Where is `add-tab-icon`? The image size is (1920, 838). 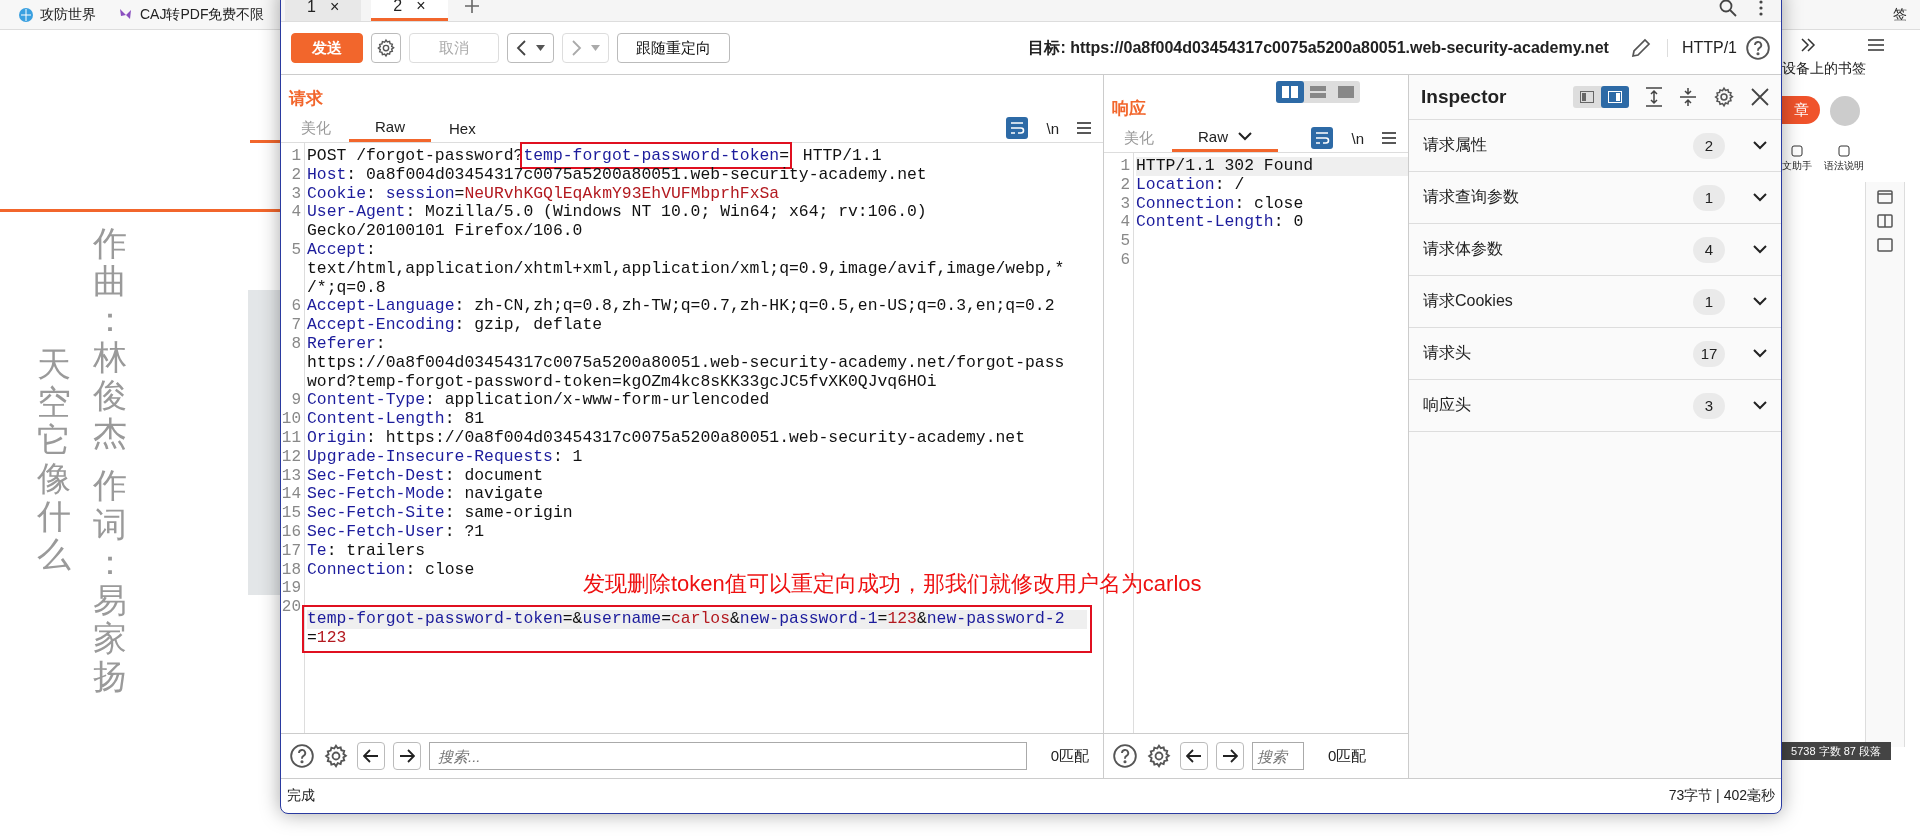 add-tab-icon is located at coordinates (471, 7).